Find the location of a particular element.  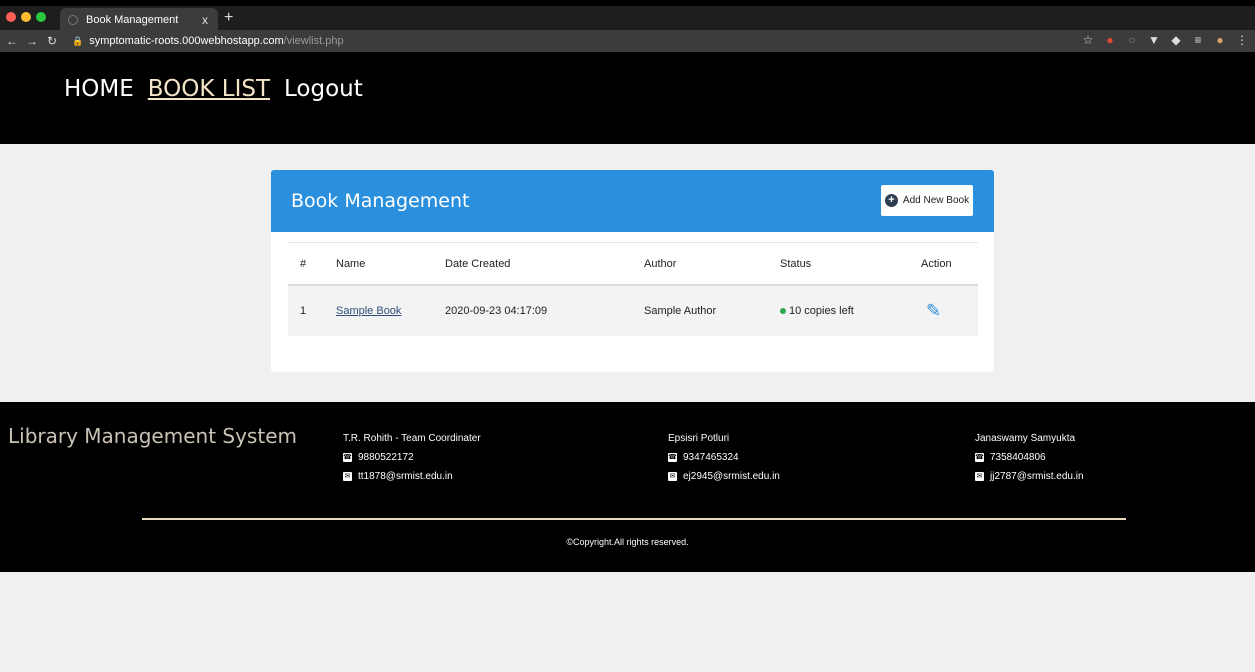

card-title: Book Management is located at coordinates (380, 201).